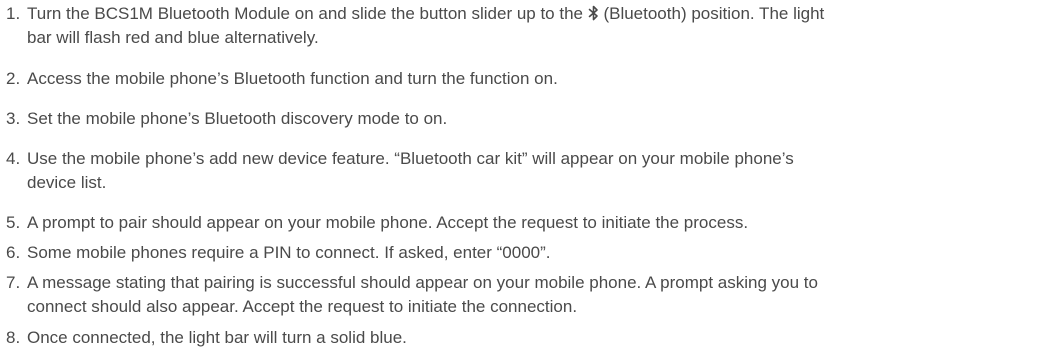  What do you see at coordinates (13, 118) in the screenshot?
I see `step-number: 3.` at bounding box center [13, 118].